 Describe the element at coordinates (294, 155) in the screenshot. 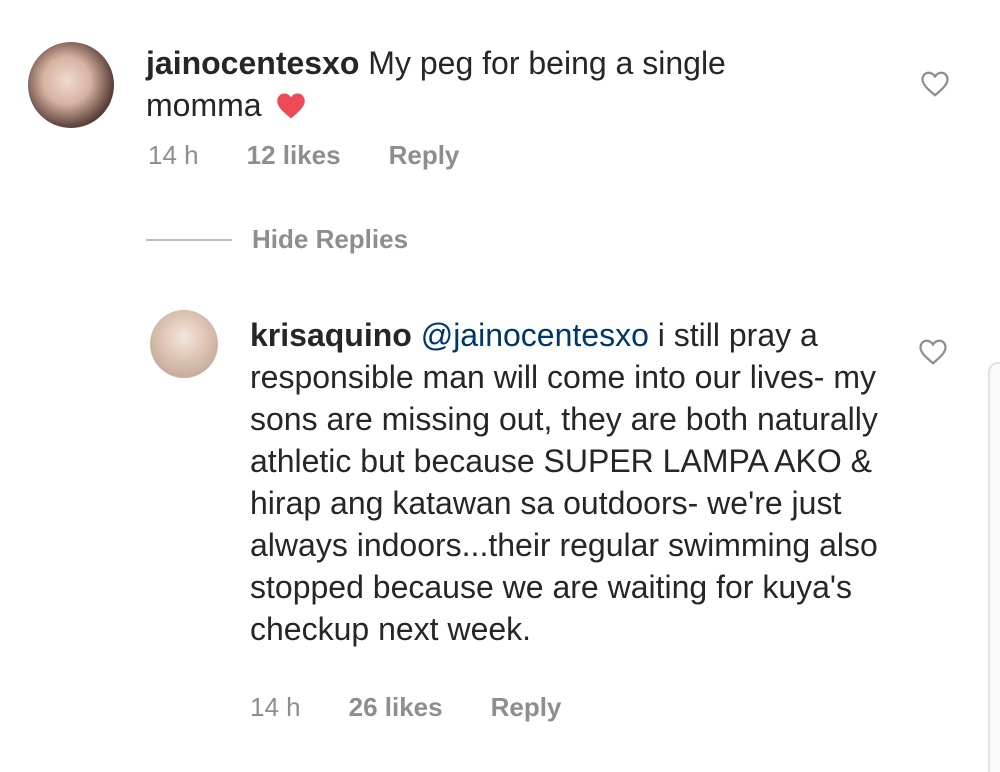

I see `comment-likes: 12 likes` at that location.